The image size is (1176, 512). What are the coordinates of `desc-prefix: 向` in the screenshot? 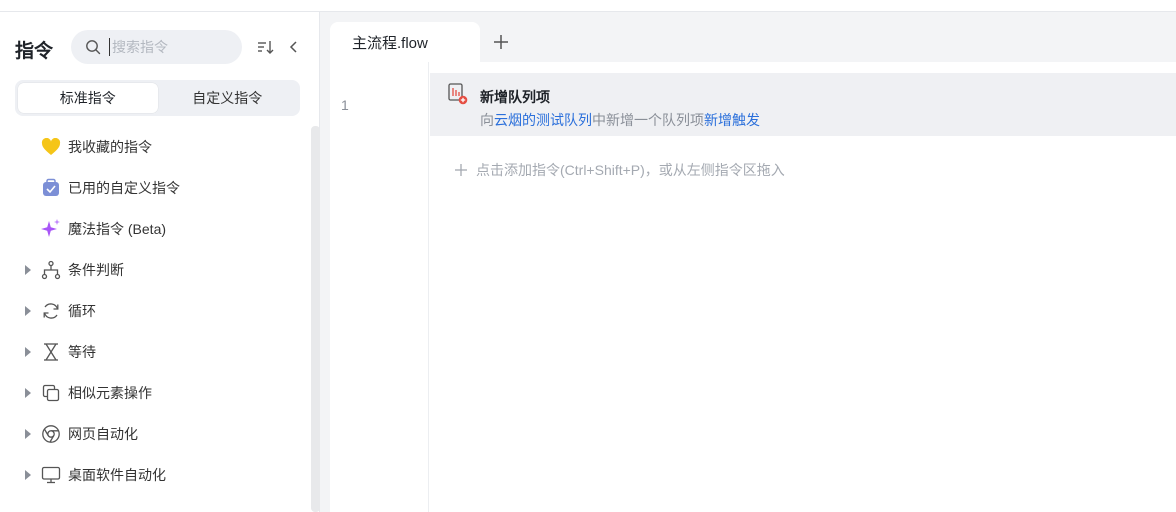 It's located at (487, 120).